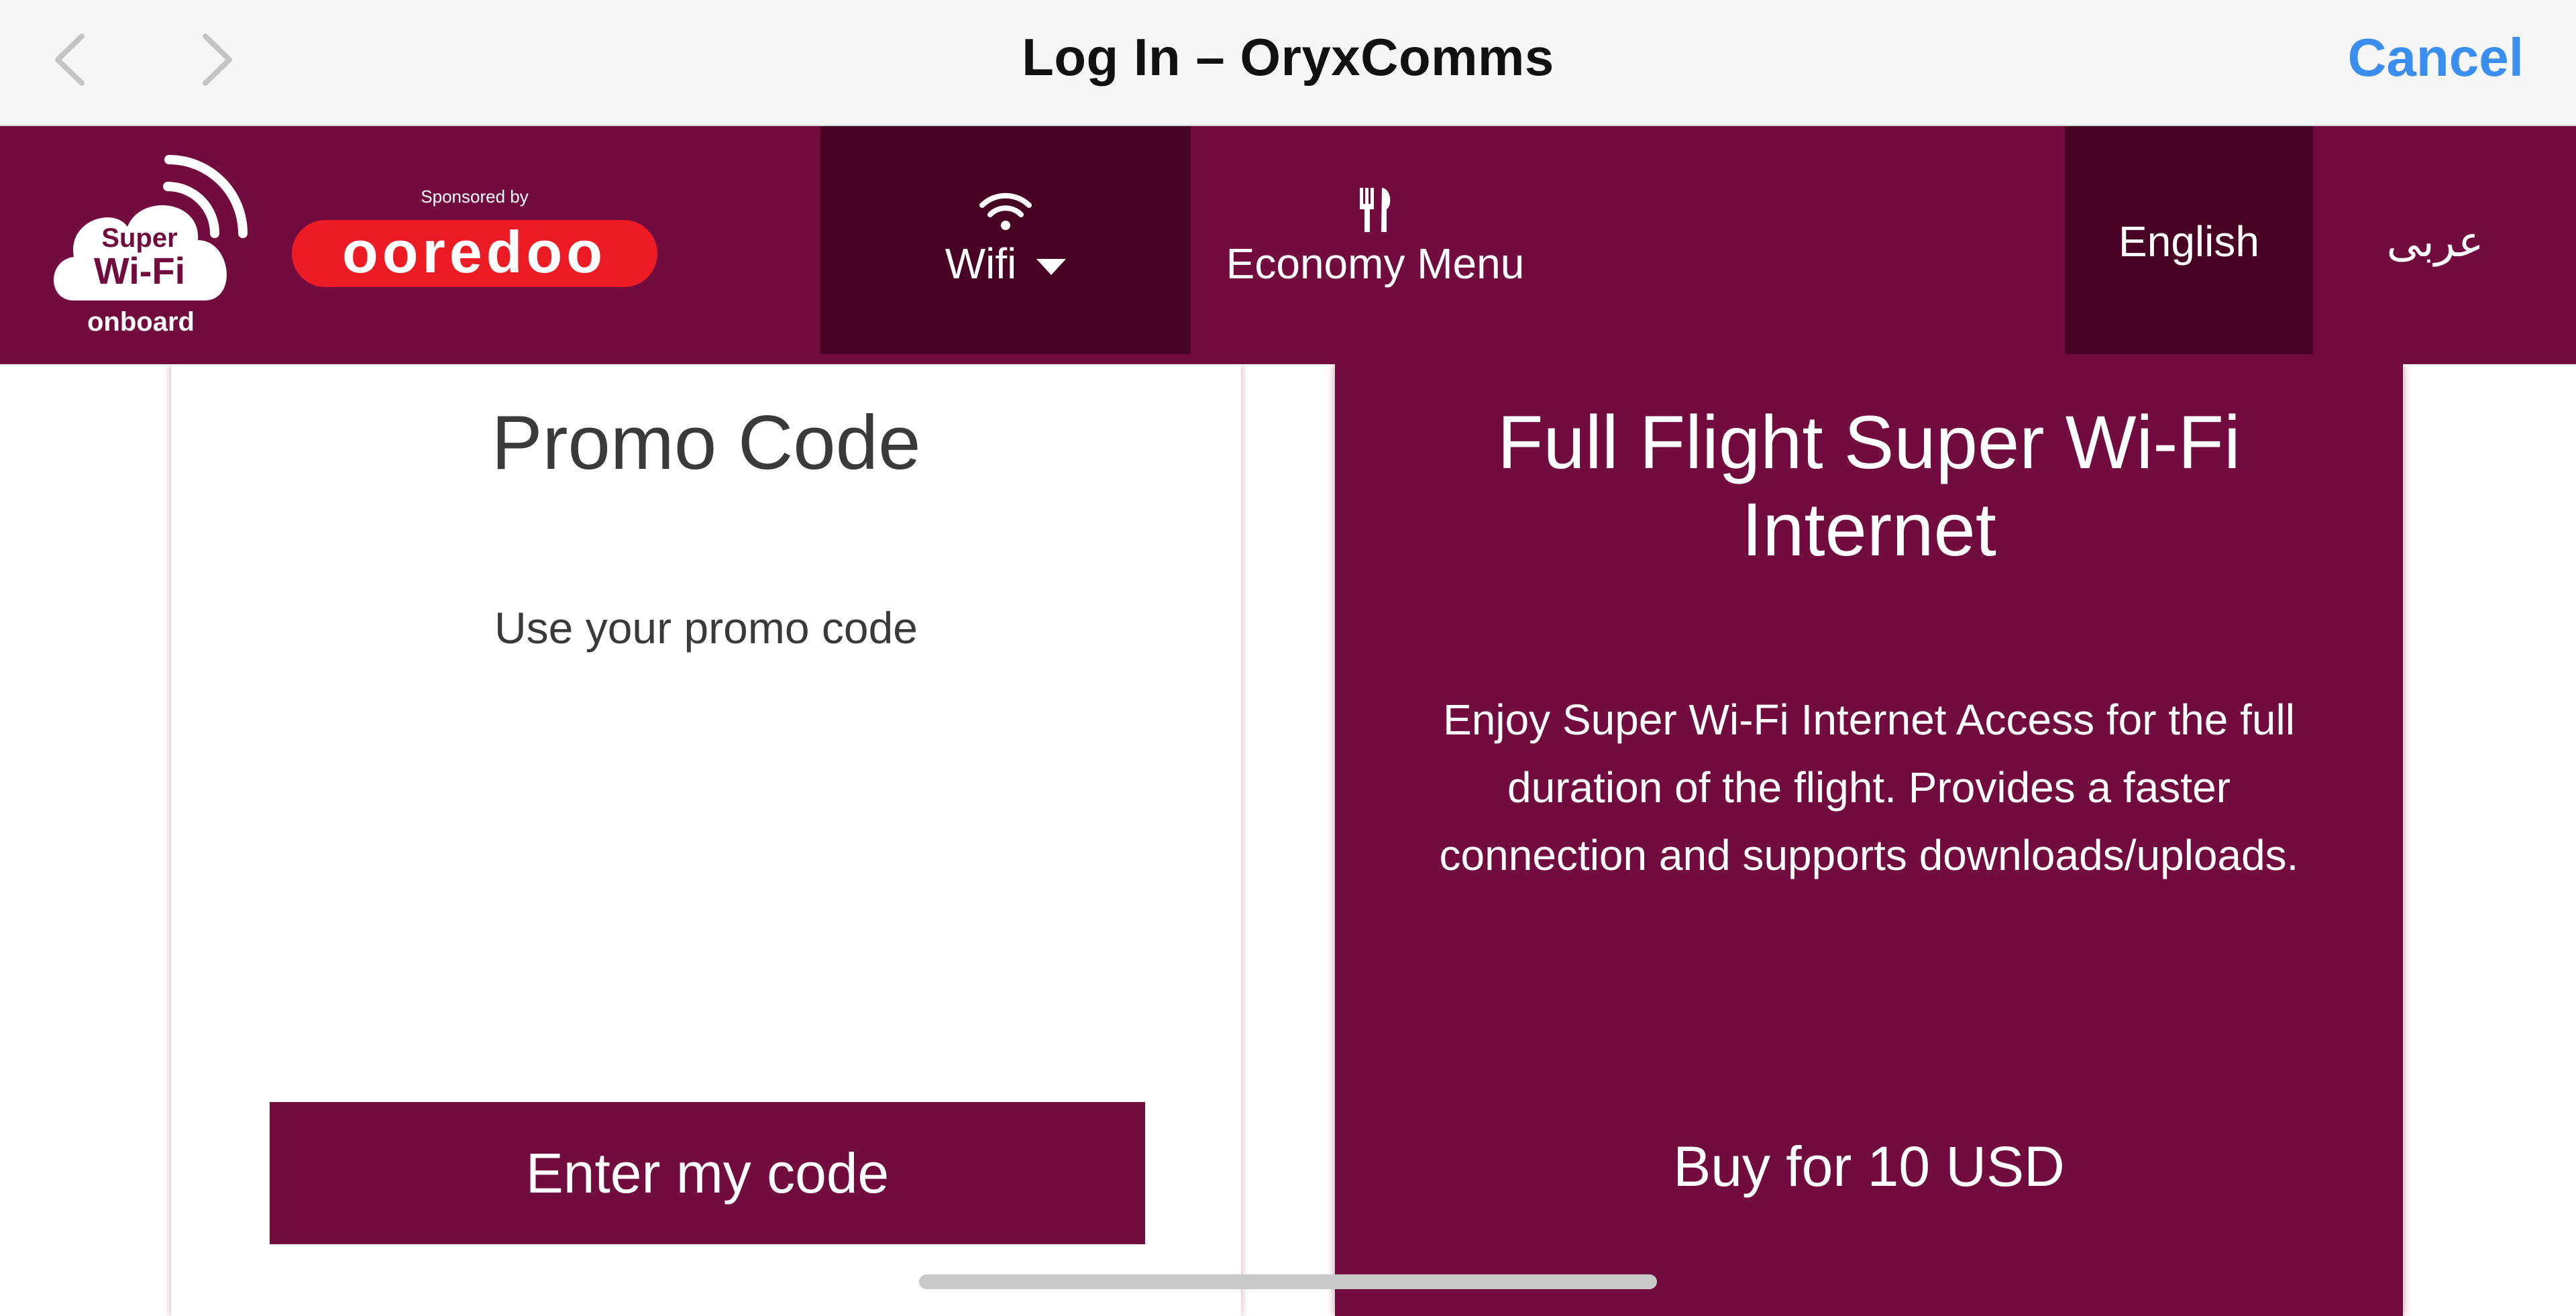 This screenshot has height=1316, width=2576. I want to click on sponsor-block: Sponsored by ooredoo, so click(474, 254).